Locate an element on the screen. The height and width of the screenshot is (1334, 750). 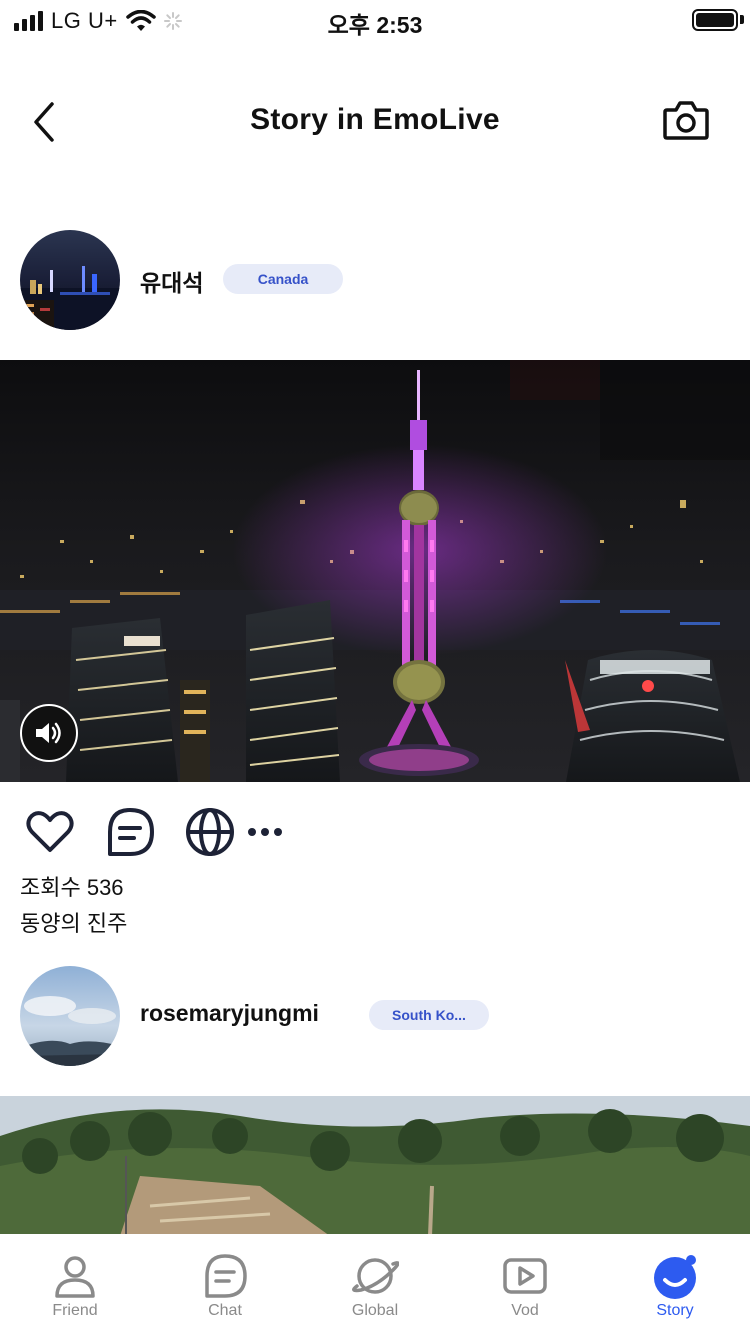
tab-label: Vod is located at coordinates (525, 1310).